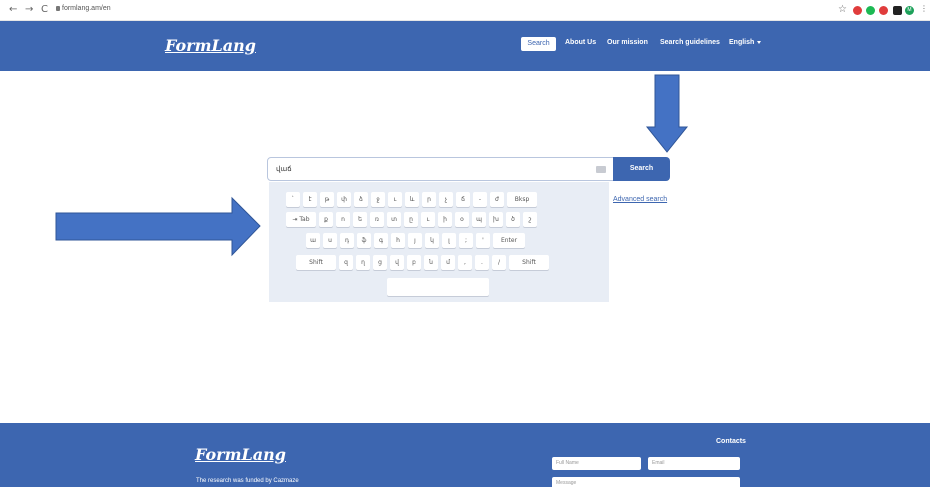 This screenshot has height=490, width=930. Describe the element at coordinates (414, 262) in the screenshot. I see `key: բ` at that location.